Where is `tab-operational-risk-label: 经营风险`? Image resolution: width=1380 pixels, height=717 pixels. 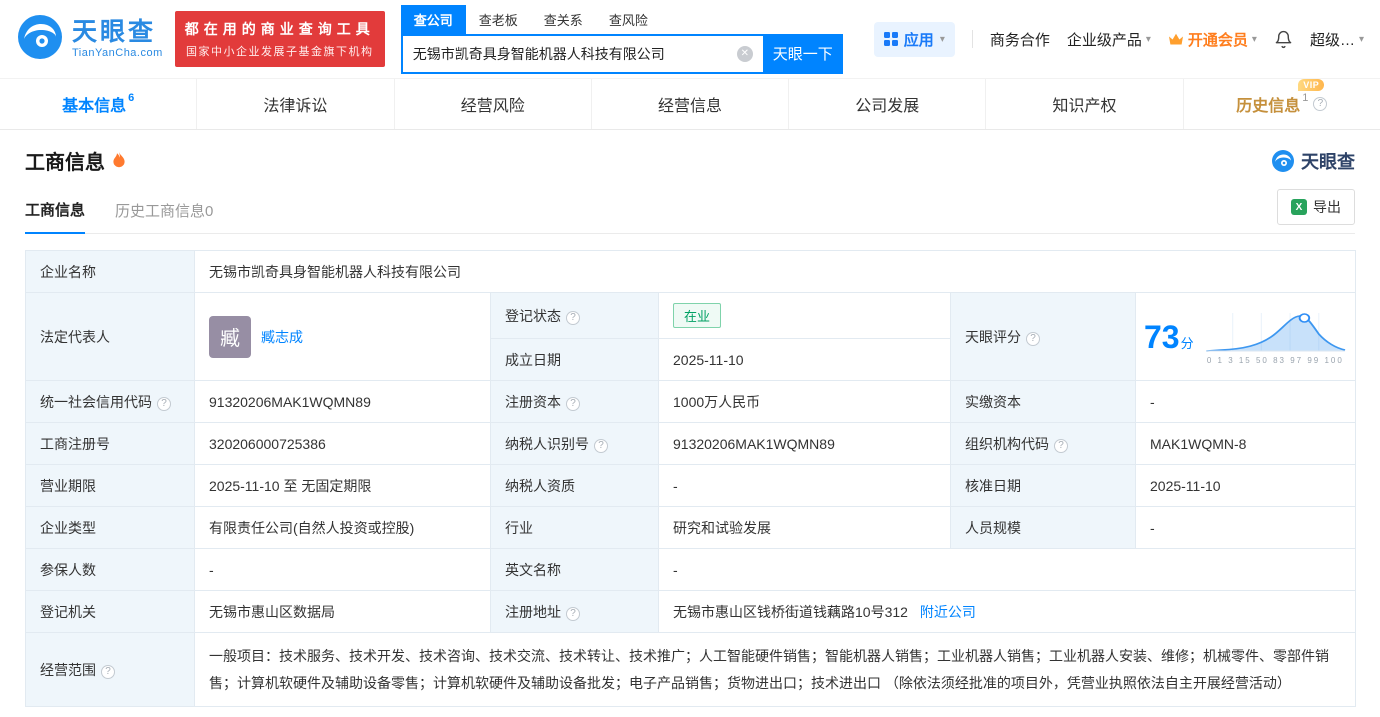 tab-operational-risk-label: 经营风险 is located at coordinates (492, 106).